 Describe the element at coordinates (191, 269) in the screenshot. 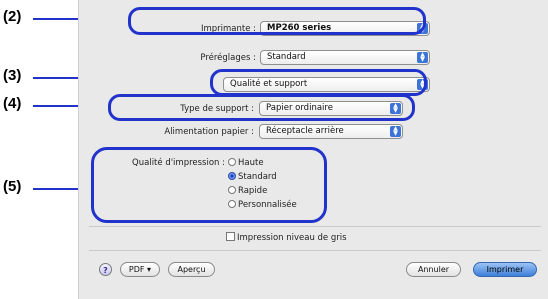

I see `preview-button: Aperçu` at that location.